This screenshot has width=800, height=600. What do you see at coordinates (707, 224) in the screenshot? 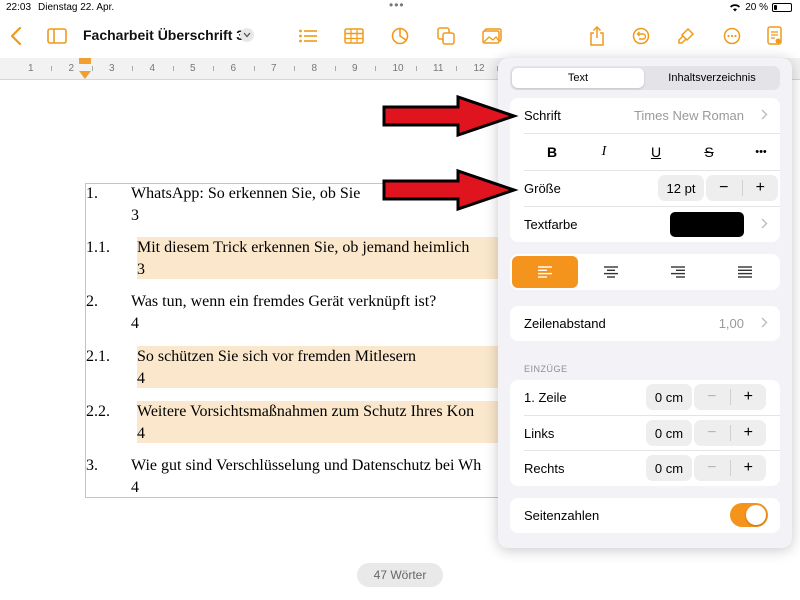
I see `text-color-swatch` at bounding box center [707, 224].